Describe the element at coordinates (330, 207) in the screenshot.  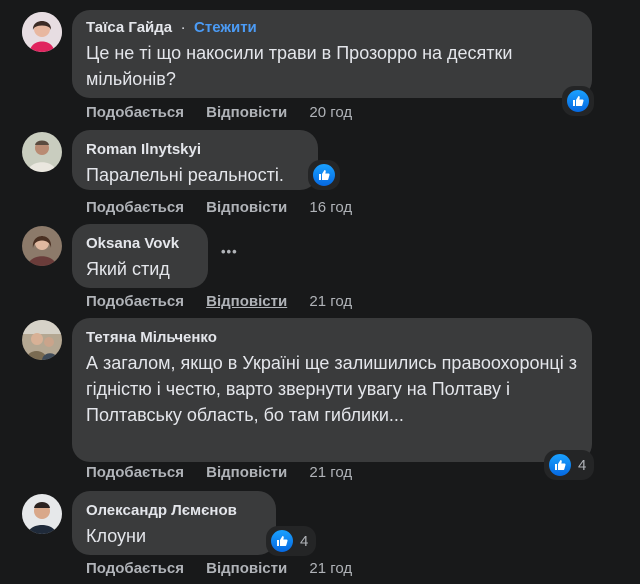
I see `timestamp: 16 год` at that location.